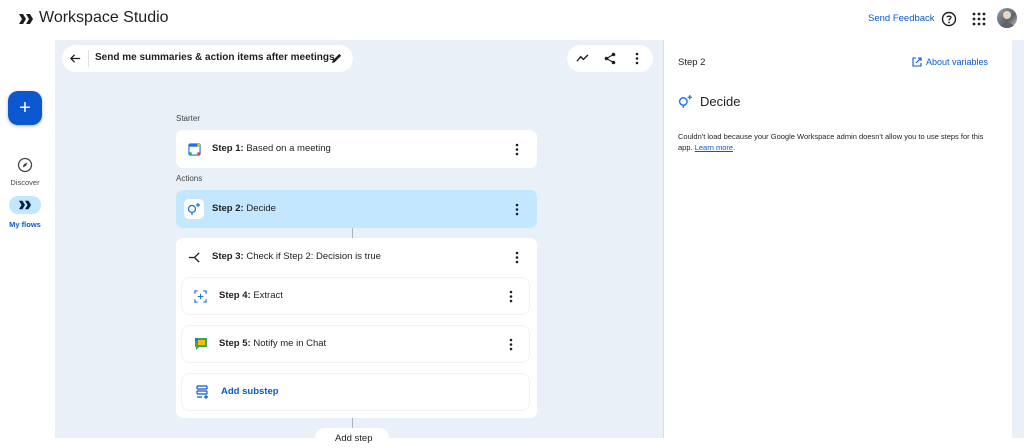 The height and width of the screenshot is (448, 1024). Describe the element at coordinates (637, 58) in the screenshot. I see `more-vert-icon` at that location.